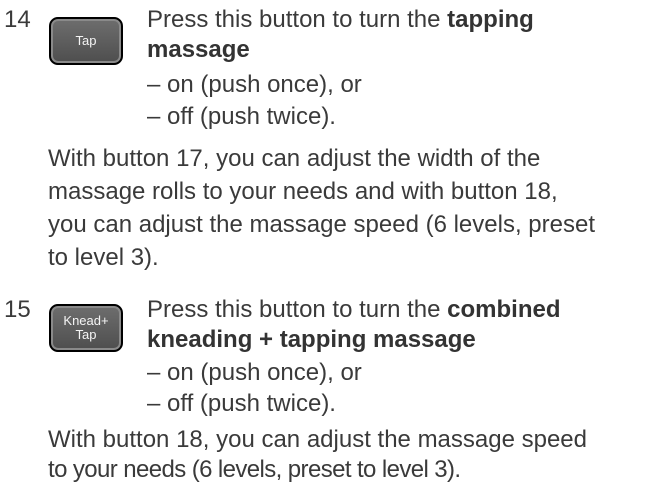 This screenshot has height=482, width=654. I want to click on item-number: 15, so click(17, 309).